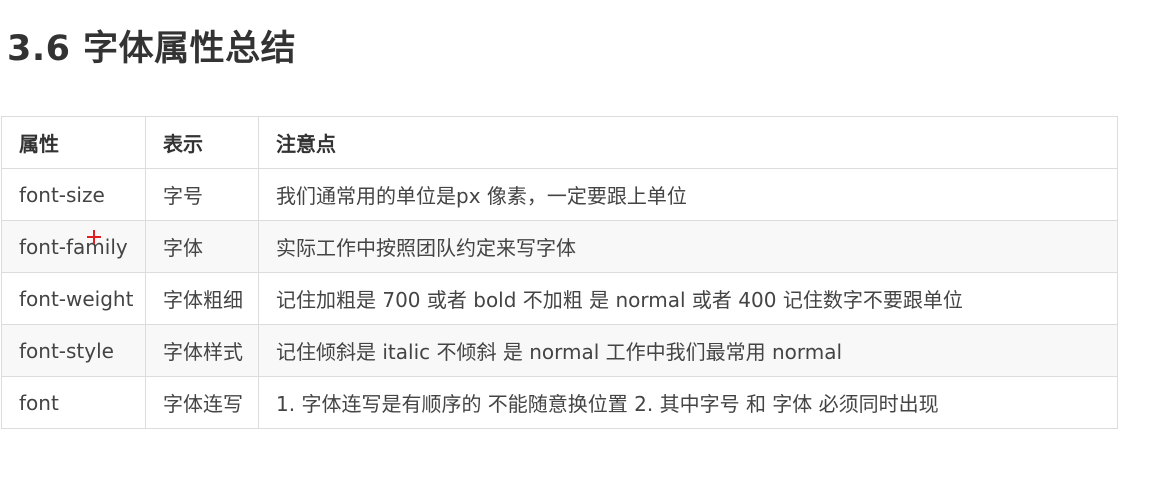  What do you see at coordinates (73, 142) in the screenshot?
I see `header-property: 属性` at bounding box center [73, 142].